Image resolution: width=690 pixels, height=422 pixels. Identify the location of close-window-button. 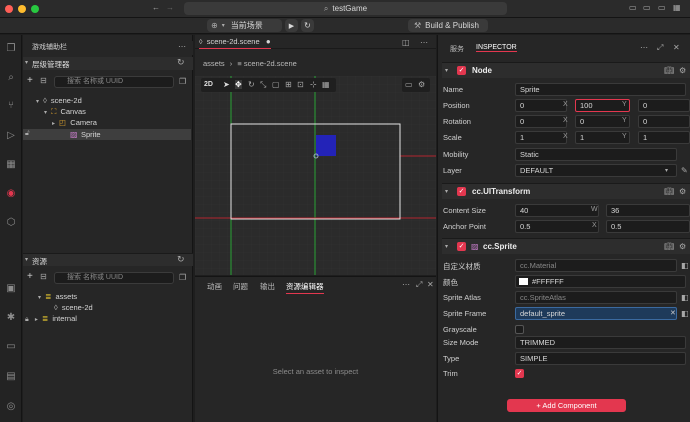
(9, 9).